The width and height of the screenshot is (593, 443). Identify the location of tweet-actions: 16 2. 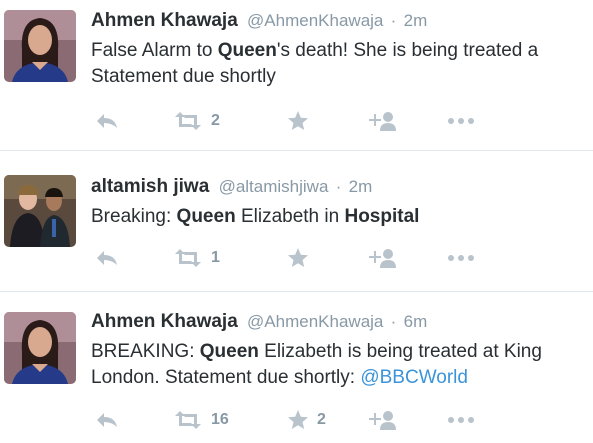
(331, 420).